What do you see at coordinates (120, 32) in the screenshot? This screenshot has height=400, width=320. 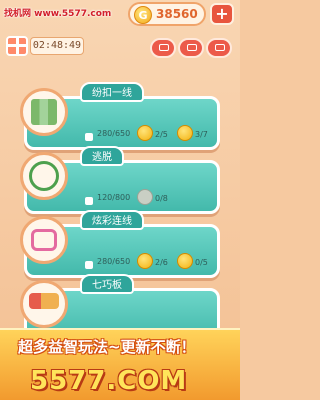 I see `top-bar: 找机网 www.5577.com G 38560 + 02:48:49` at bounding box center [120, 32].